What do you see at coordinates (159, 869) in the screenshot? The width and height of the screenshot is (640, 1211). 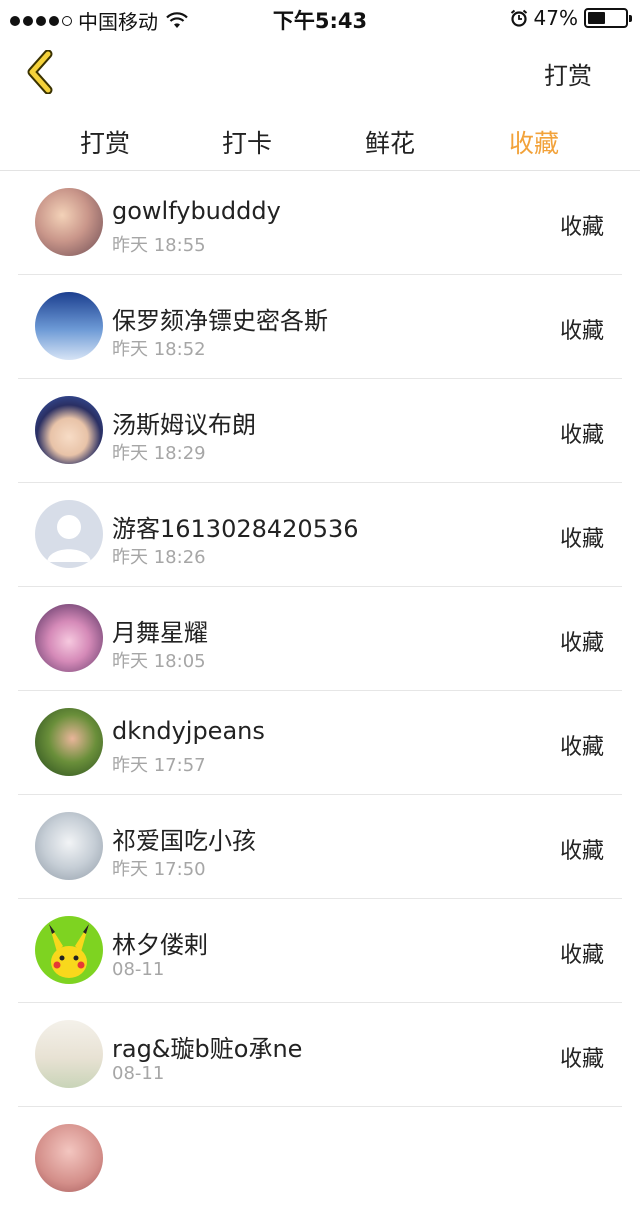 I see `item-time: 昨天 17:50` at bounding box center [159, 869].